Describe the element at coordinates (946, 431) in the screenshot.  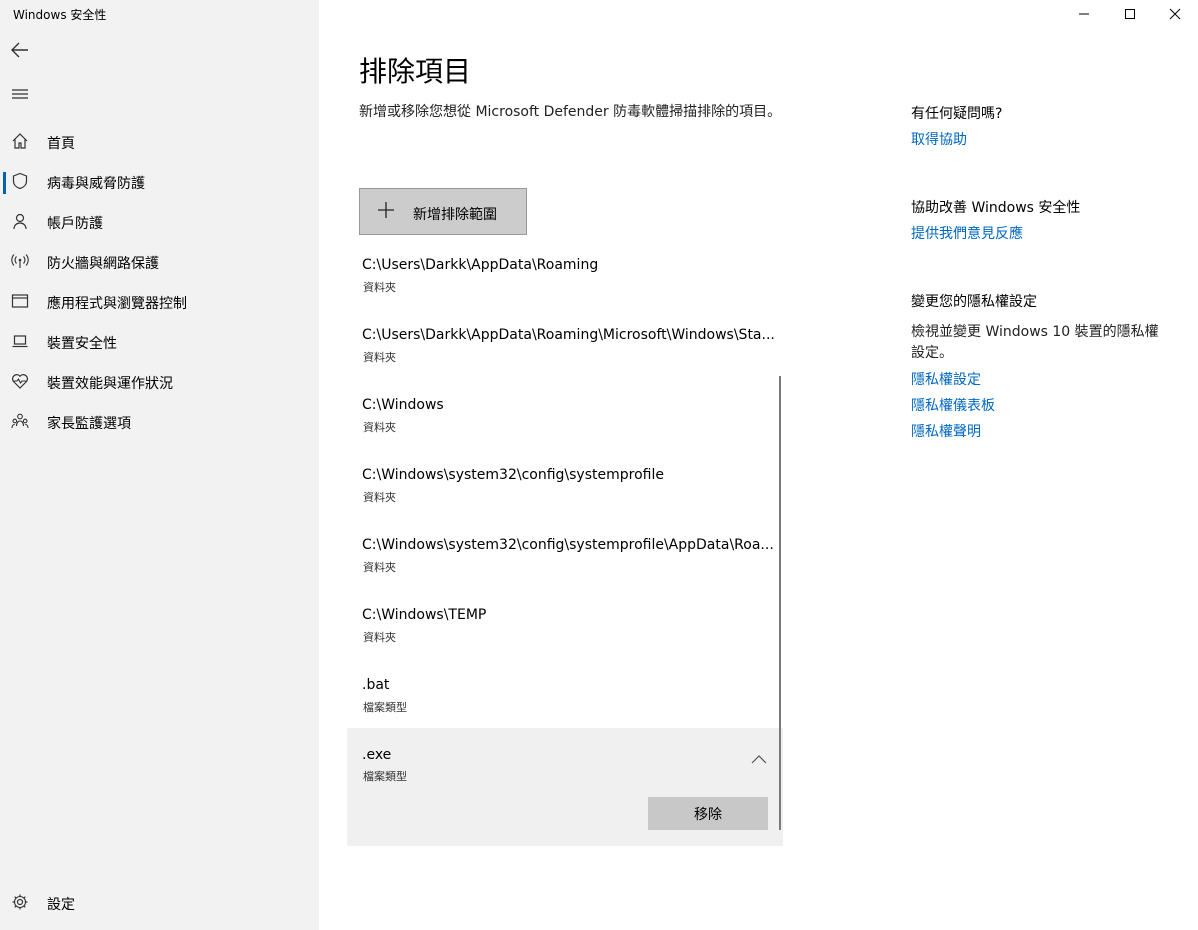
I see `privacy-statement-link: 隱私權聲明` at that location.